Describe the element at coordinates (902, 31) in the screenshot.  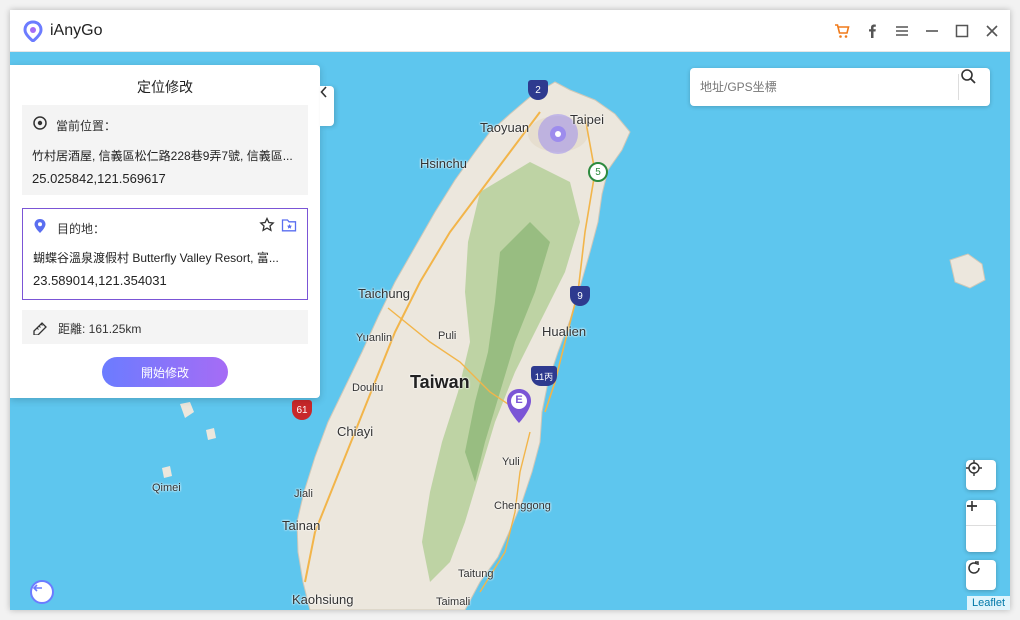
I see `menu-icon` at that location.